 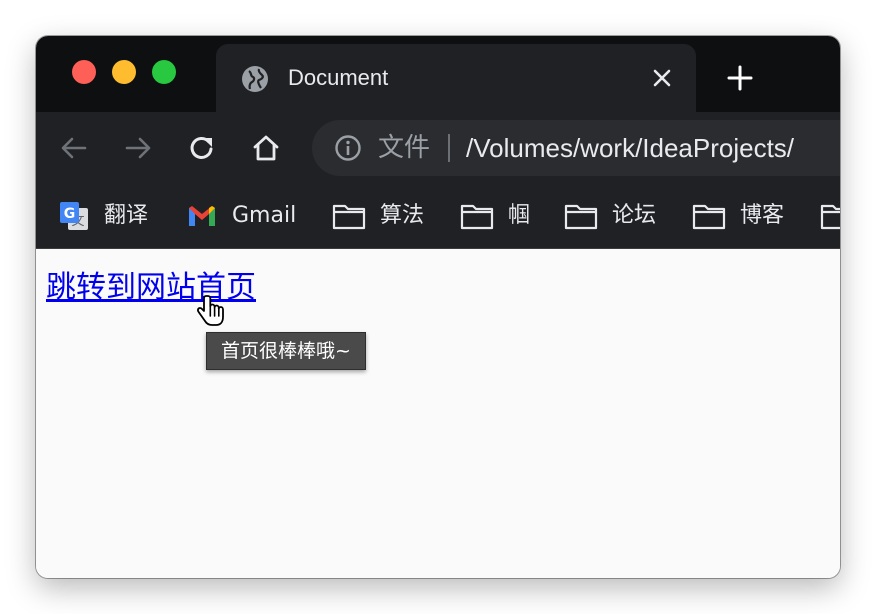 What do you see at coordinates (404, 148) in the screenshot?
I see `scheme-label: 文件` at bounding box center [404, 148].